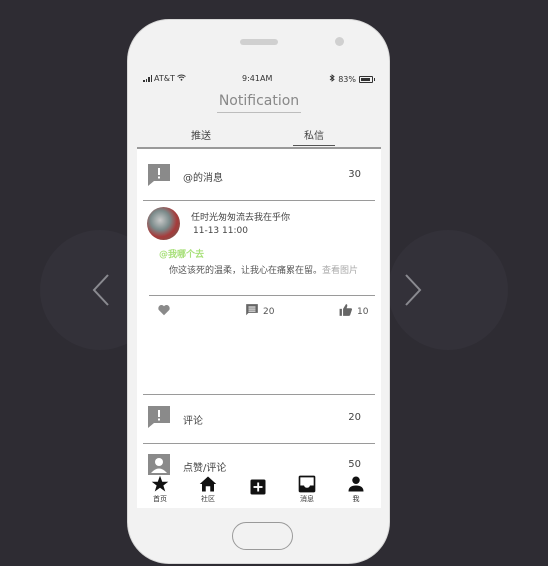 Image resolution: width=548 pixels, height=566 pixels. Describe the element at coordinates (220, 231) in the screenshot. I see `post-date: 11-13 11:00` at that location.